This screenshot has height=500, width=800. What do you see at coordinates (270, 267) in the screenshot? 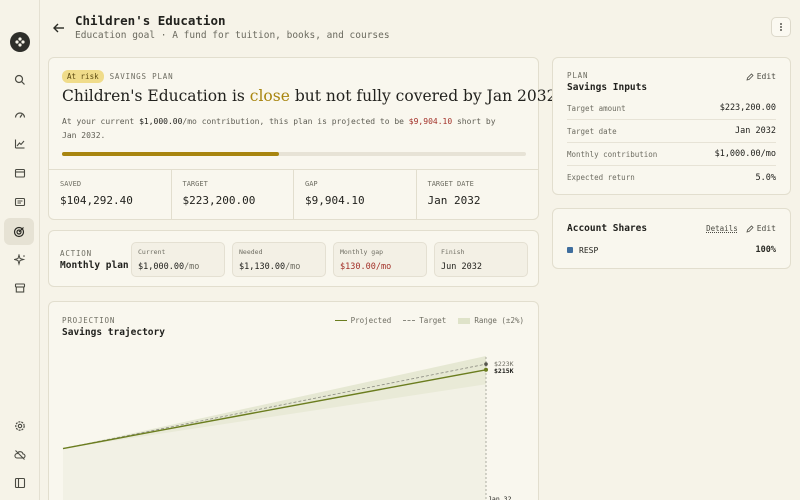
I see `action-pill-value: $1,130.00/mo` at bounding box center [270, 267].